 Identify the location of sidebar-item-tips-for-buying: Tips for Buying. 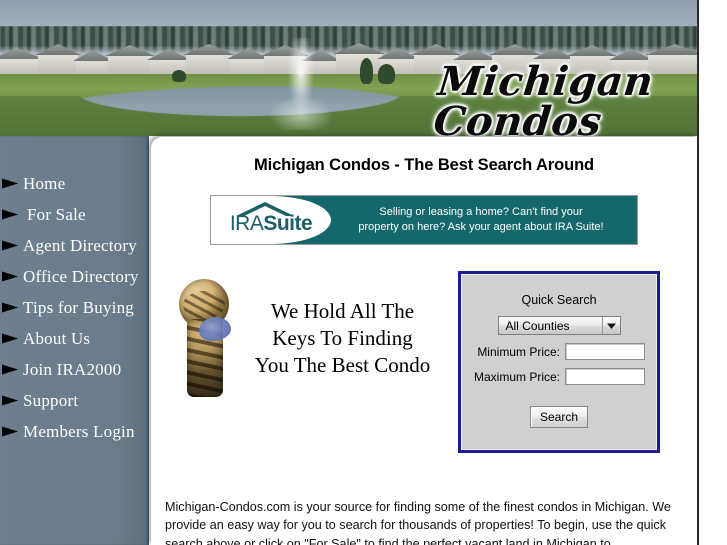
(74, 307).